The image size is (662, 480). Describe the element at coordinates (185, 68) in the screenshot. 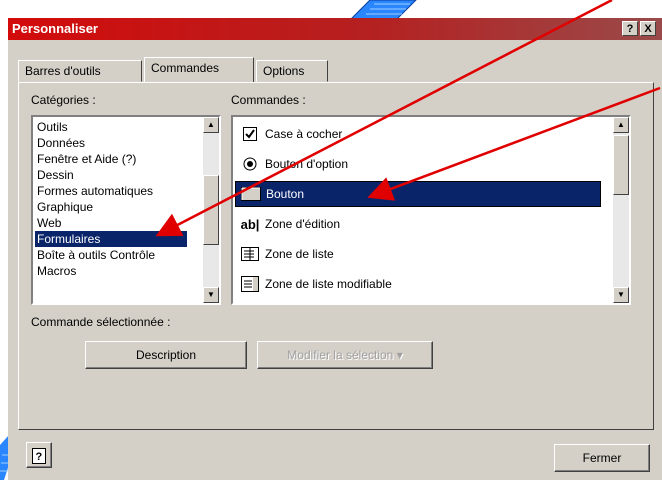

I see `tab-label: Commandes` at that location.